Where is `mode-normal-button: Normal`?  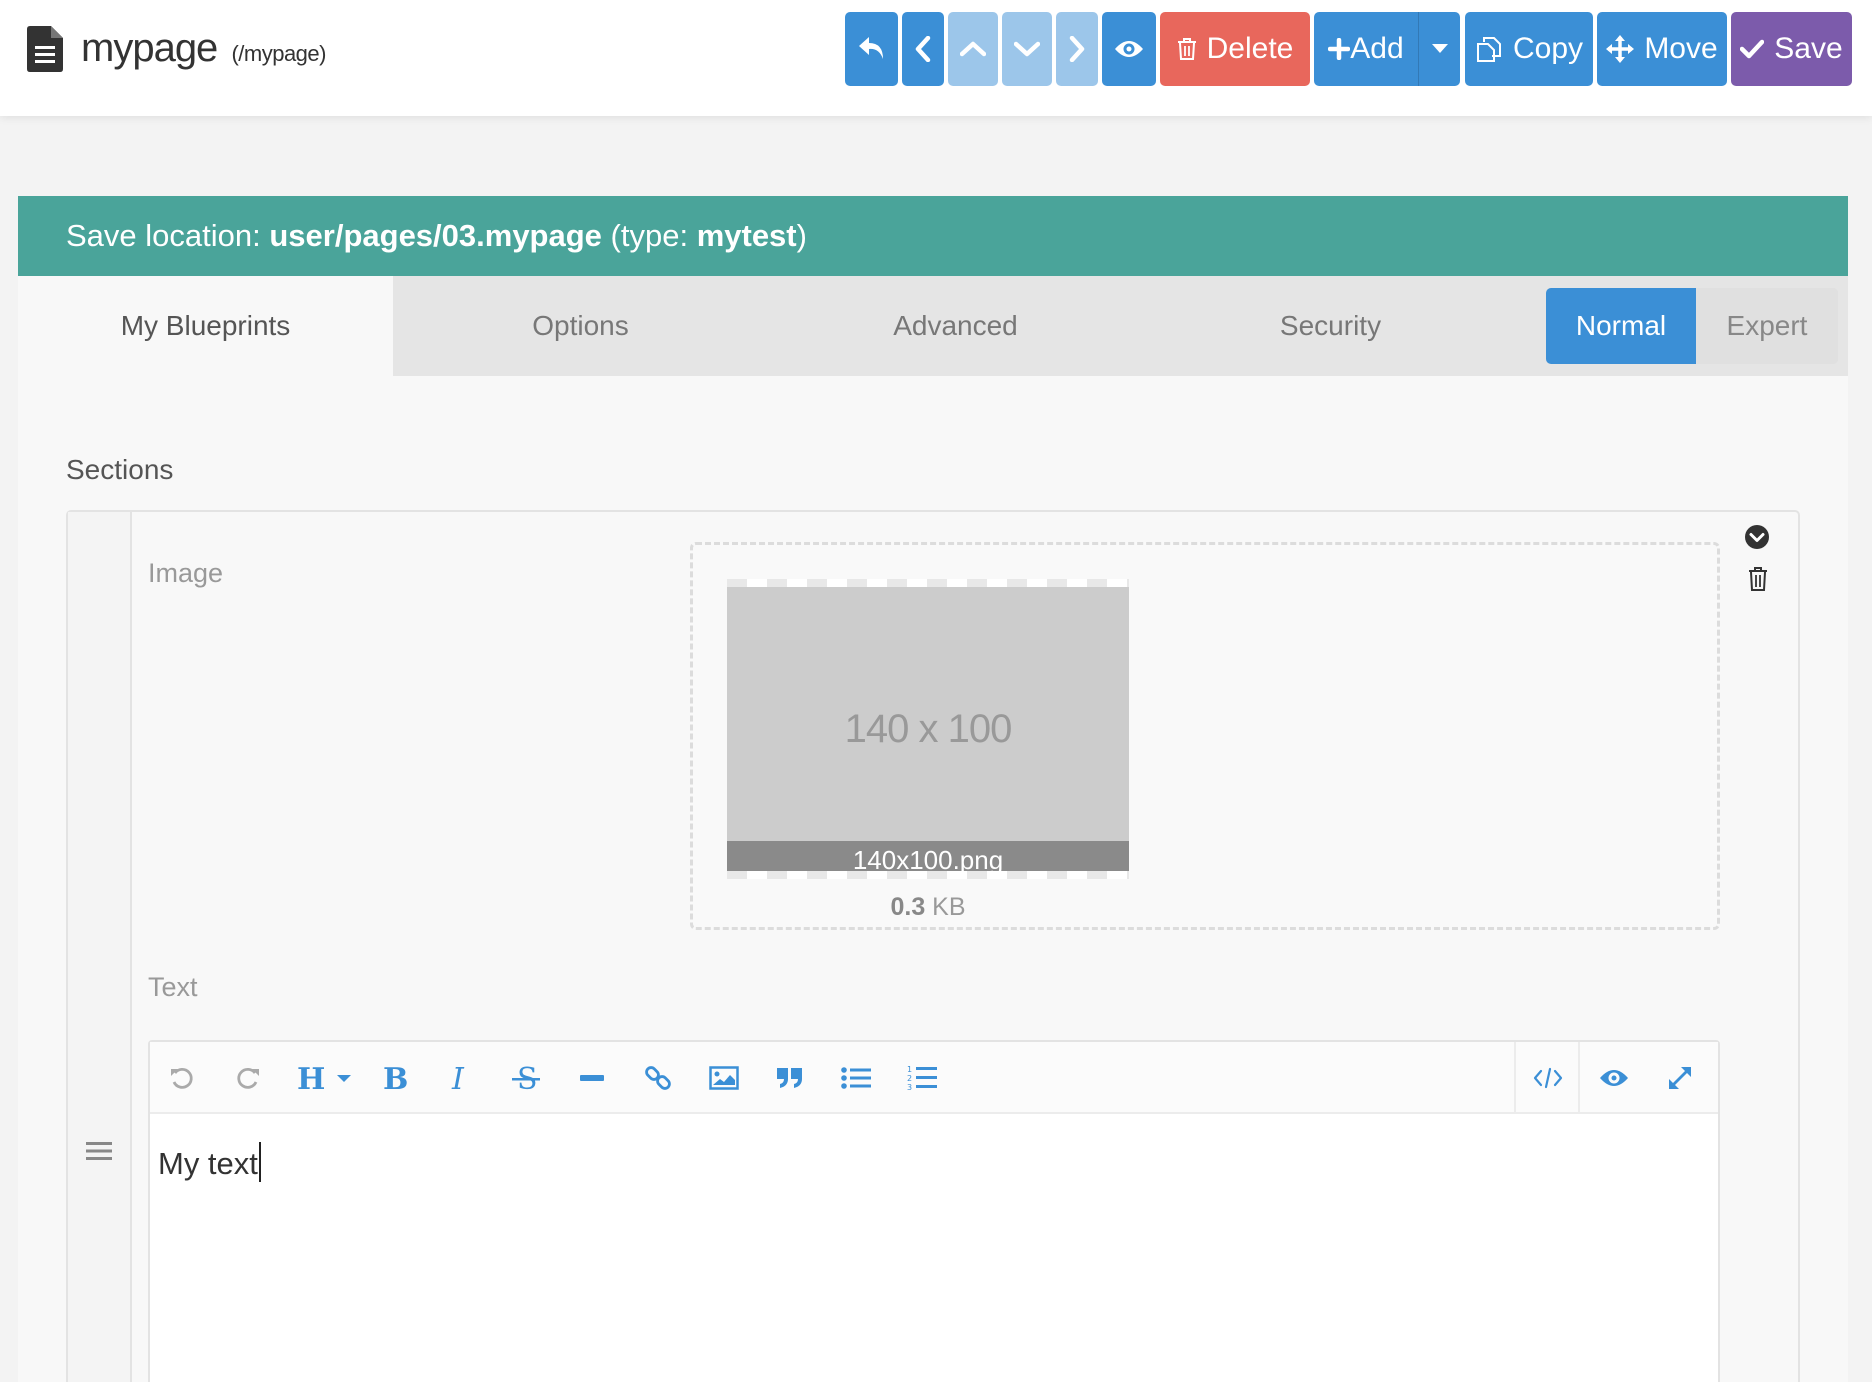 mode-normal-button: Normal is located at coordinates (1621, 326).